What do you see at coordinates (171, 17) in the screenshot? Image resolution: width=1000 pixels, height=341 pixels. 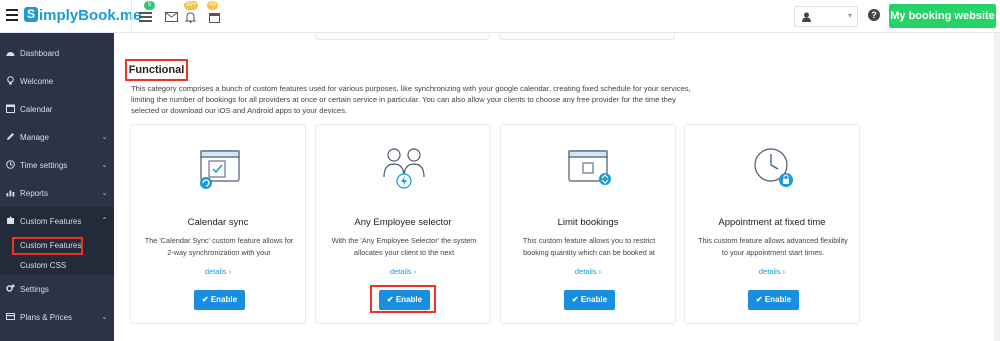 I see `envelope-icon` at bounding box center [171, 17].